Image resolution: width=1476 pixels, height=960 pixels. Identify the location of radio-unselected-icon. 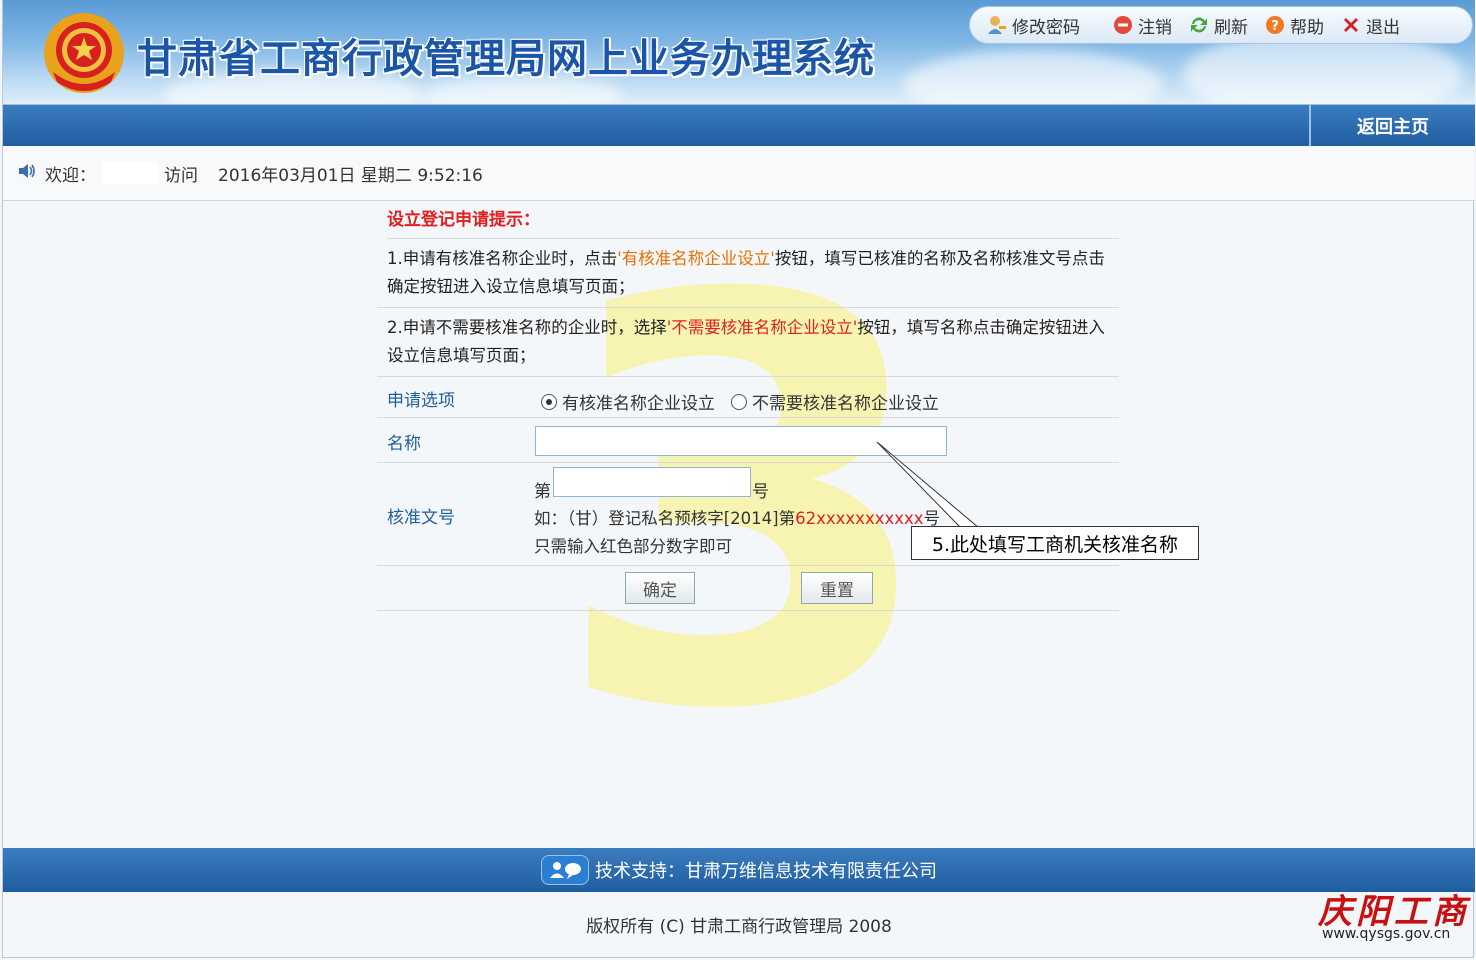
(739, 401).